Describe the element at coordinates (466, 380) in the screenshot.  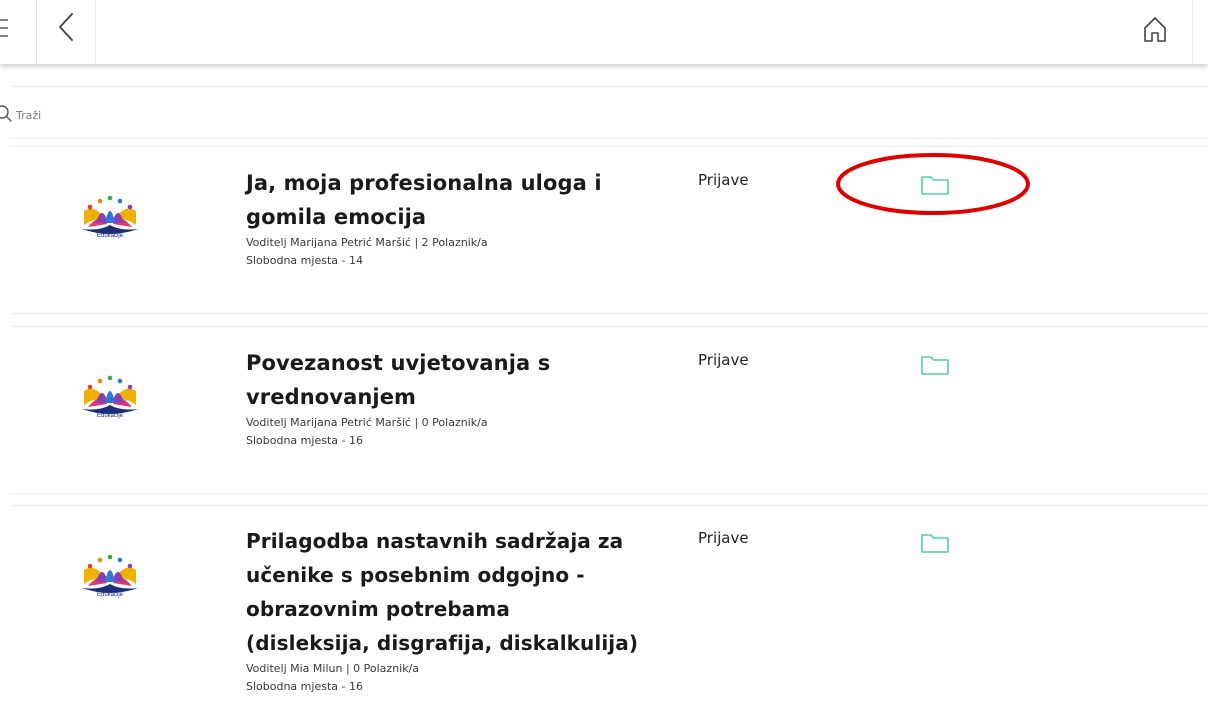
I see `course-title: Povezanost uvjetovanja s vrednovanjem` at that location.